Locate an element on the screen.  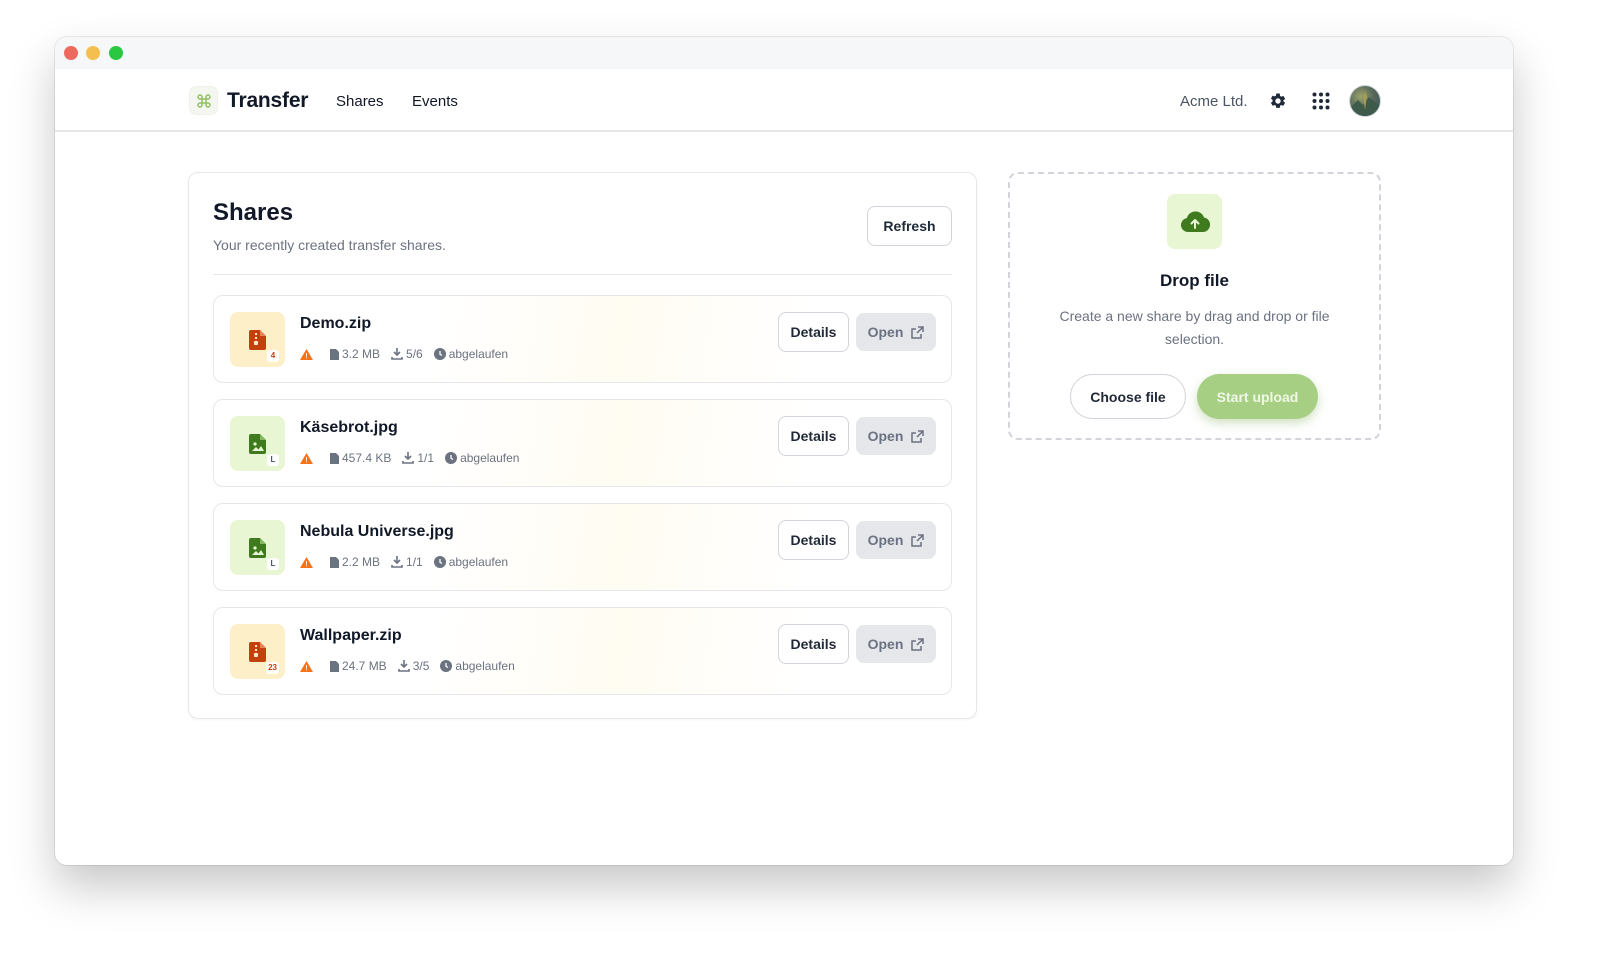
organization-name: Acme Ltd. is located at coordinates (1214, 101).